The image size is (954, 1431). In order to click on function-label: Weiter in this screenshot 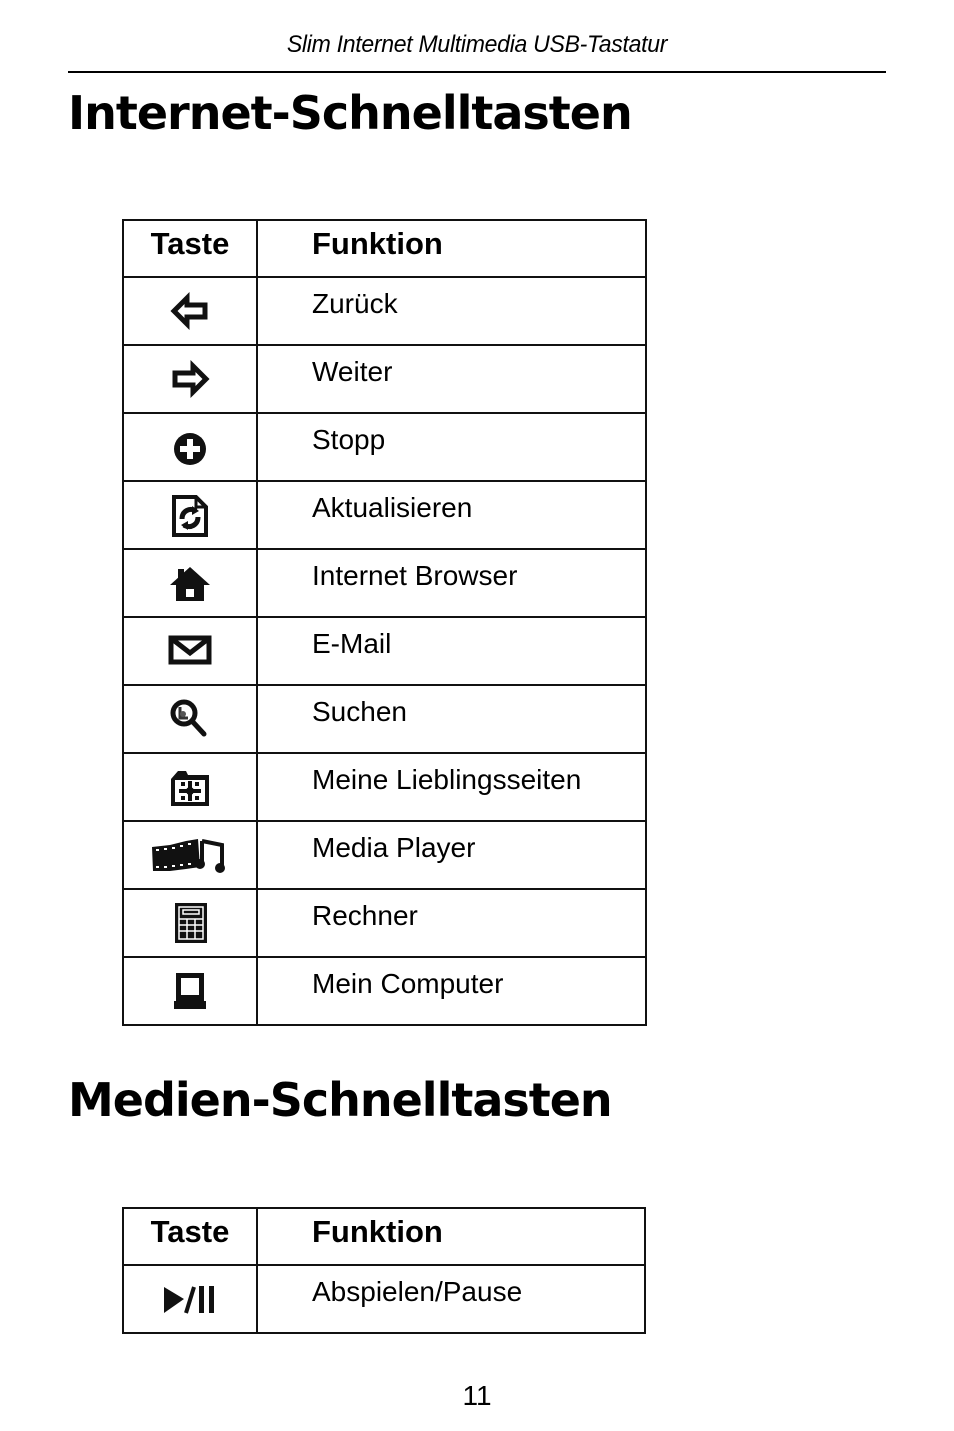, I will do `click(352, 371)`.